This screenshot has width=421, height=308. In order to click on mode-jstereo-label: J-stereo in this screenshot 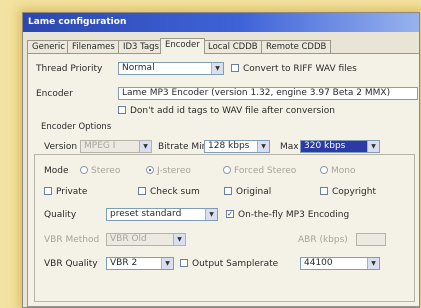, I will do `click(174, 171)`.